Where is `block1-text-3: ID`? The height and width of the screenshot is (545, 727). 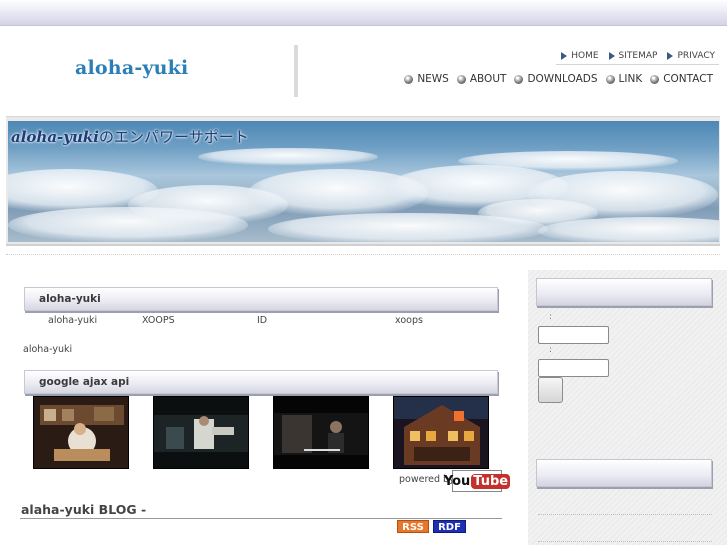 block1-text-3: ID is located at coordinates (262, 320).